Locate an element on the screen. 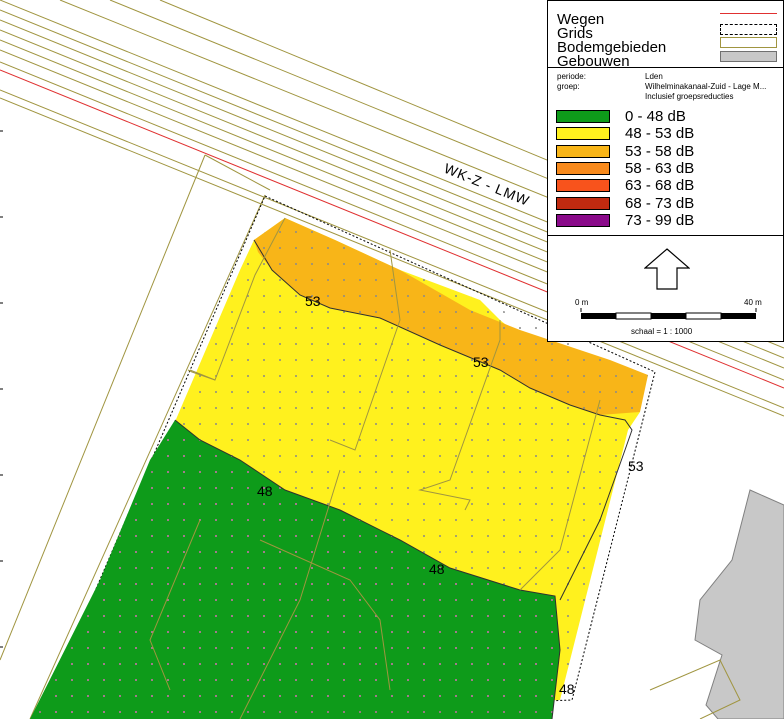 The width and height of the screenshot is (784, 719). scale-ratio: schaal = 1 : 1000 is located at coordinates (662, 331).